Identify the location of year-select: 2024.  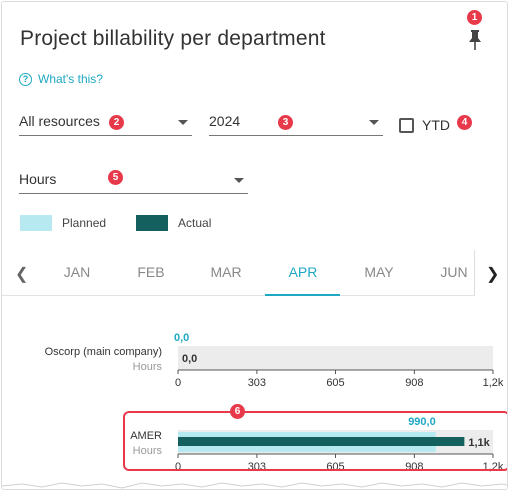
(296, 123).